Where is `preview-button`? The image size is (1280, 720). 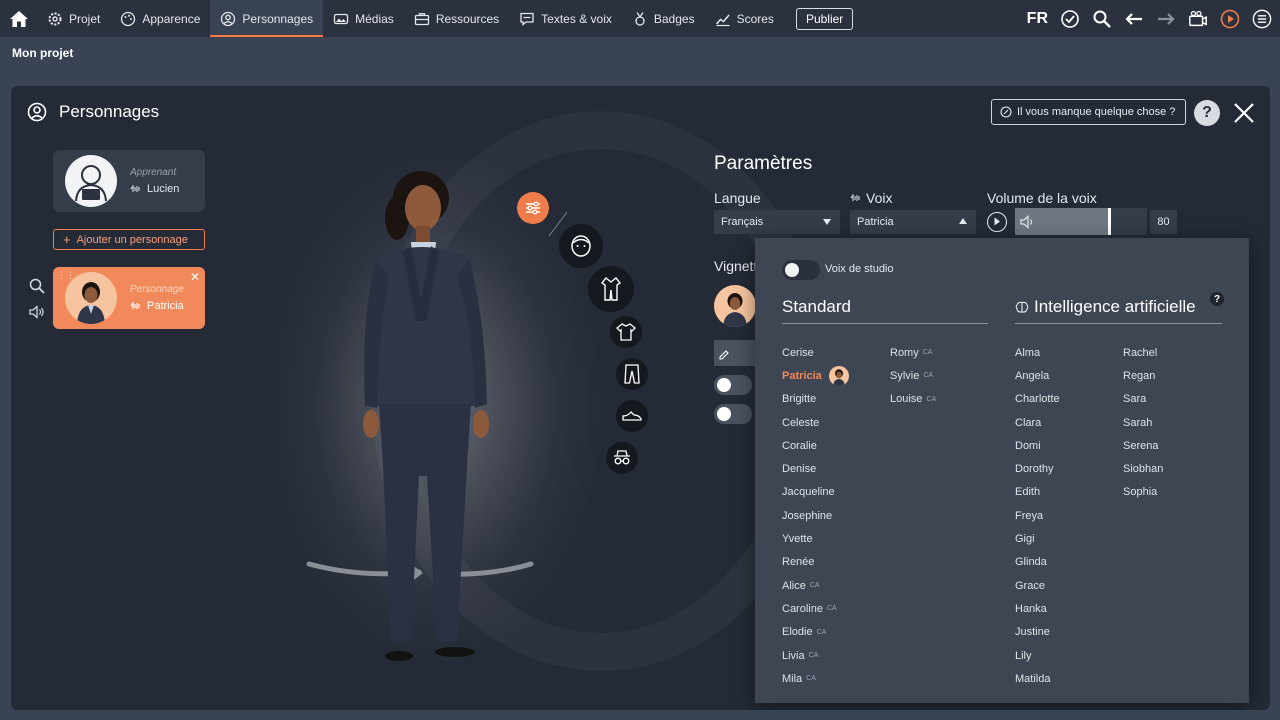
preview-button is located at coordinates (1230, 19).